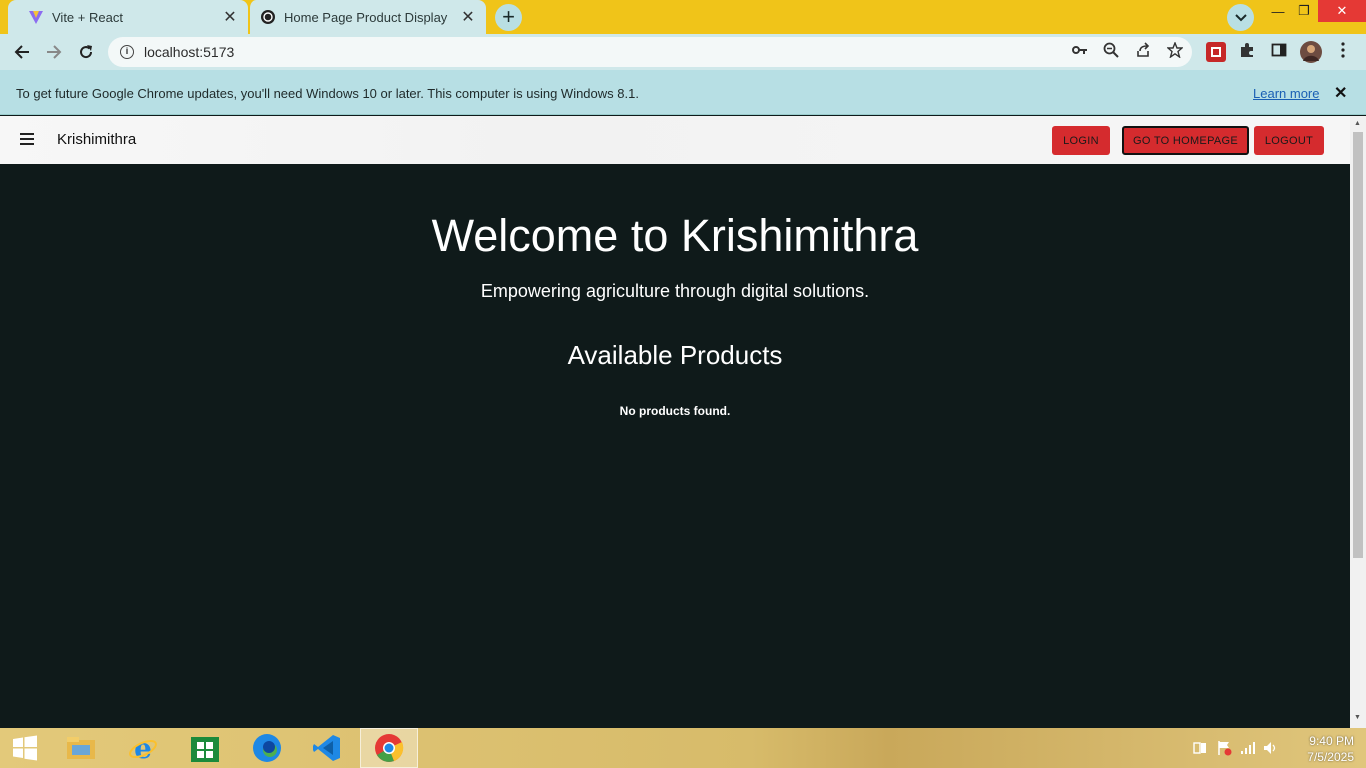 The image size is (1366, 768). Describe the element at coordinates (1304, 11) in the screenshot. I see `restore-button: ❐` at that location.